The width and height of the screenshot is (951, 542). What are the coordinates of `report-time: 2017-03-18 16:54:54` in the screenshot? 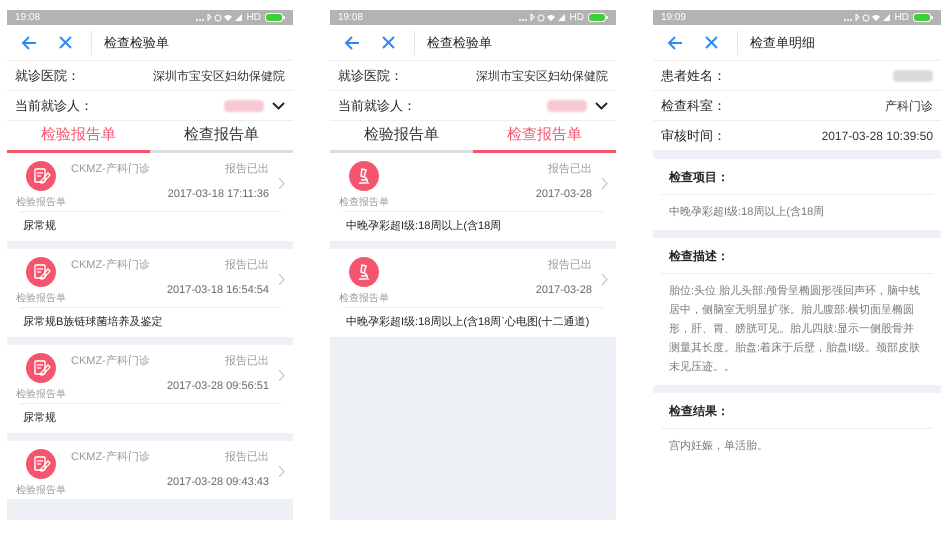 It's located at (217, 290).